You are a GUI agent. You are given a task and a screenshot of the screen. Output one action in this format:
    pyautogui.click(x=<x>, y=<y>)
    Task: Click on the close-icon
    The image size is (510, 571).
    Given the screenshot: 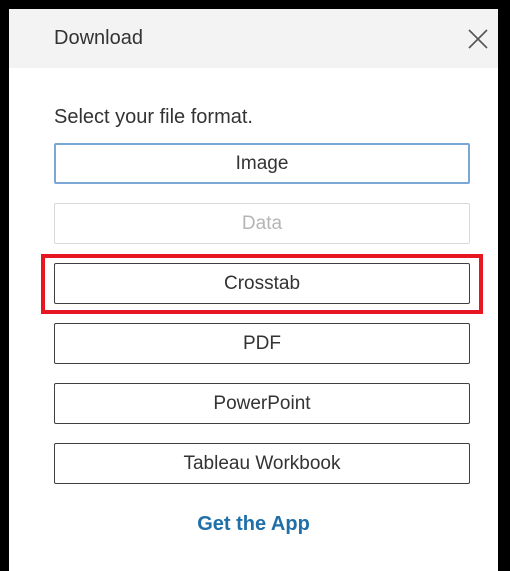 What is the action you would take?
    pyautogui.click(x=478, y=39)
    